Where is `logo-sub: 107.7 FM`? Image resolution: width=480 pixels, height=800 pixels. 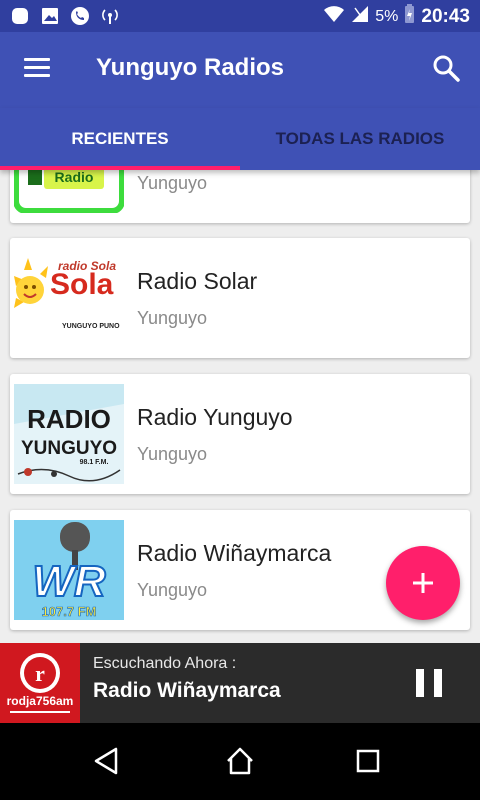 logo-sub: 107.7 FM is located at coordinates (69, 611).